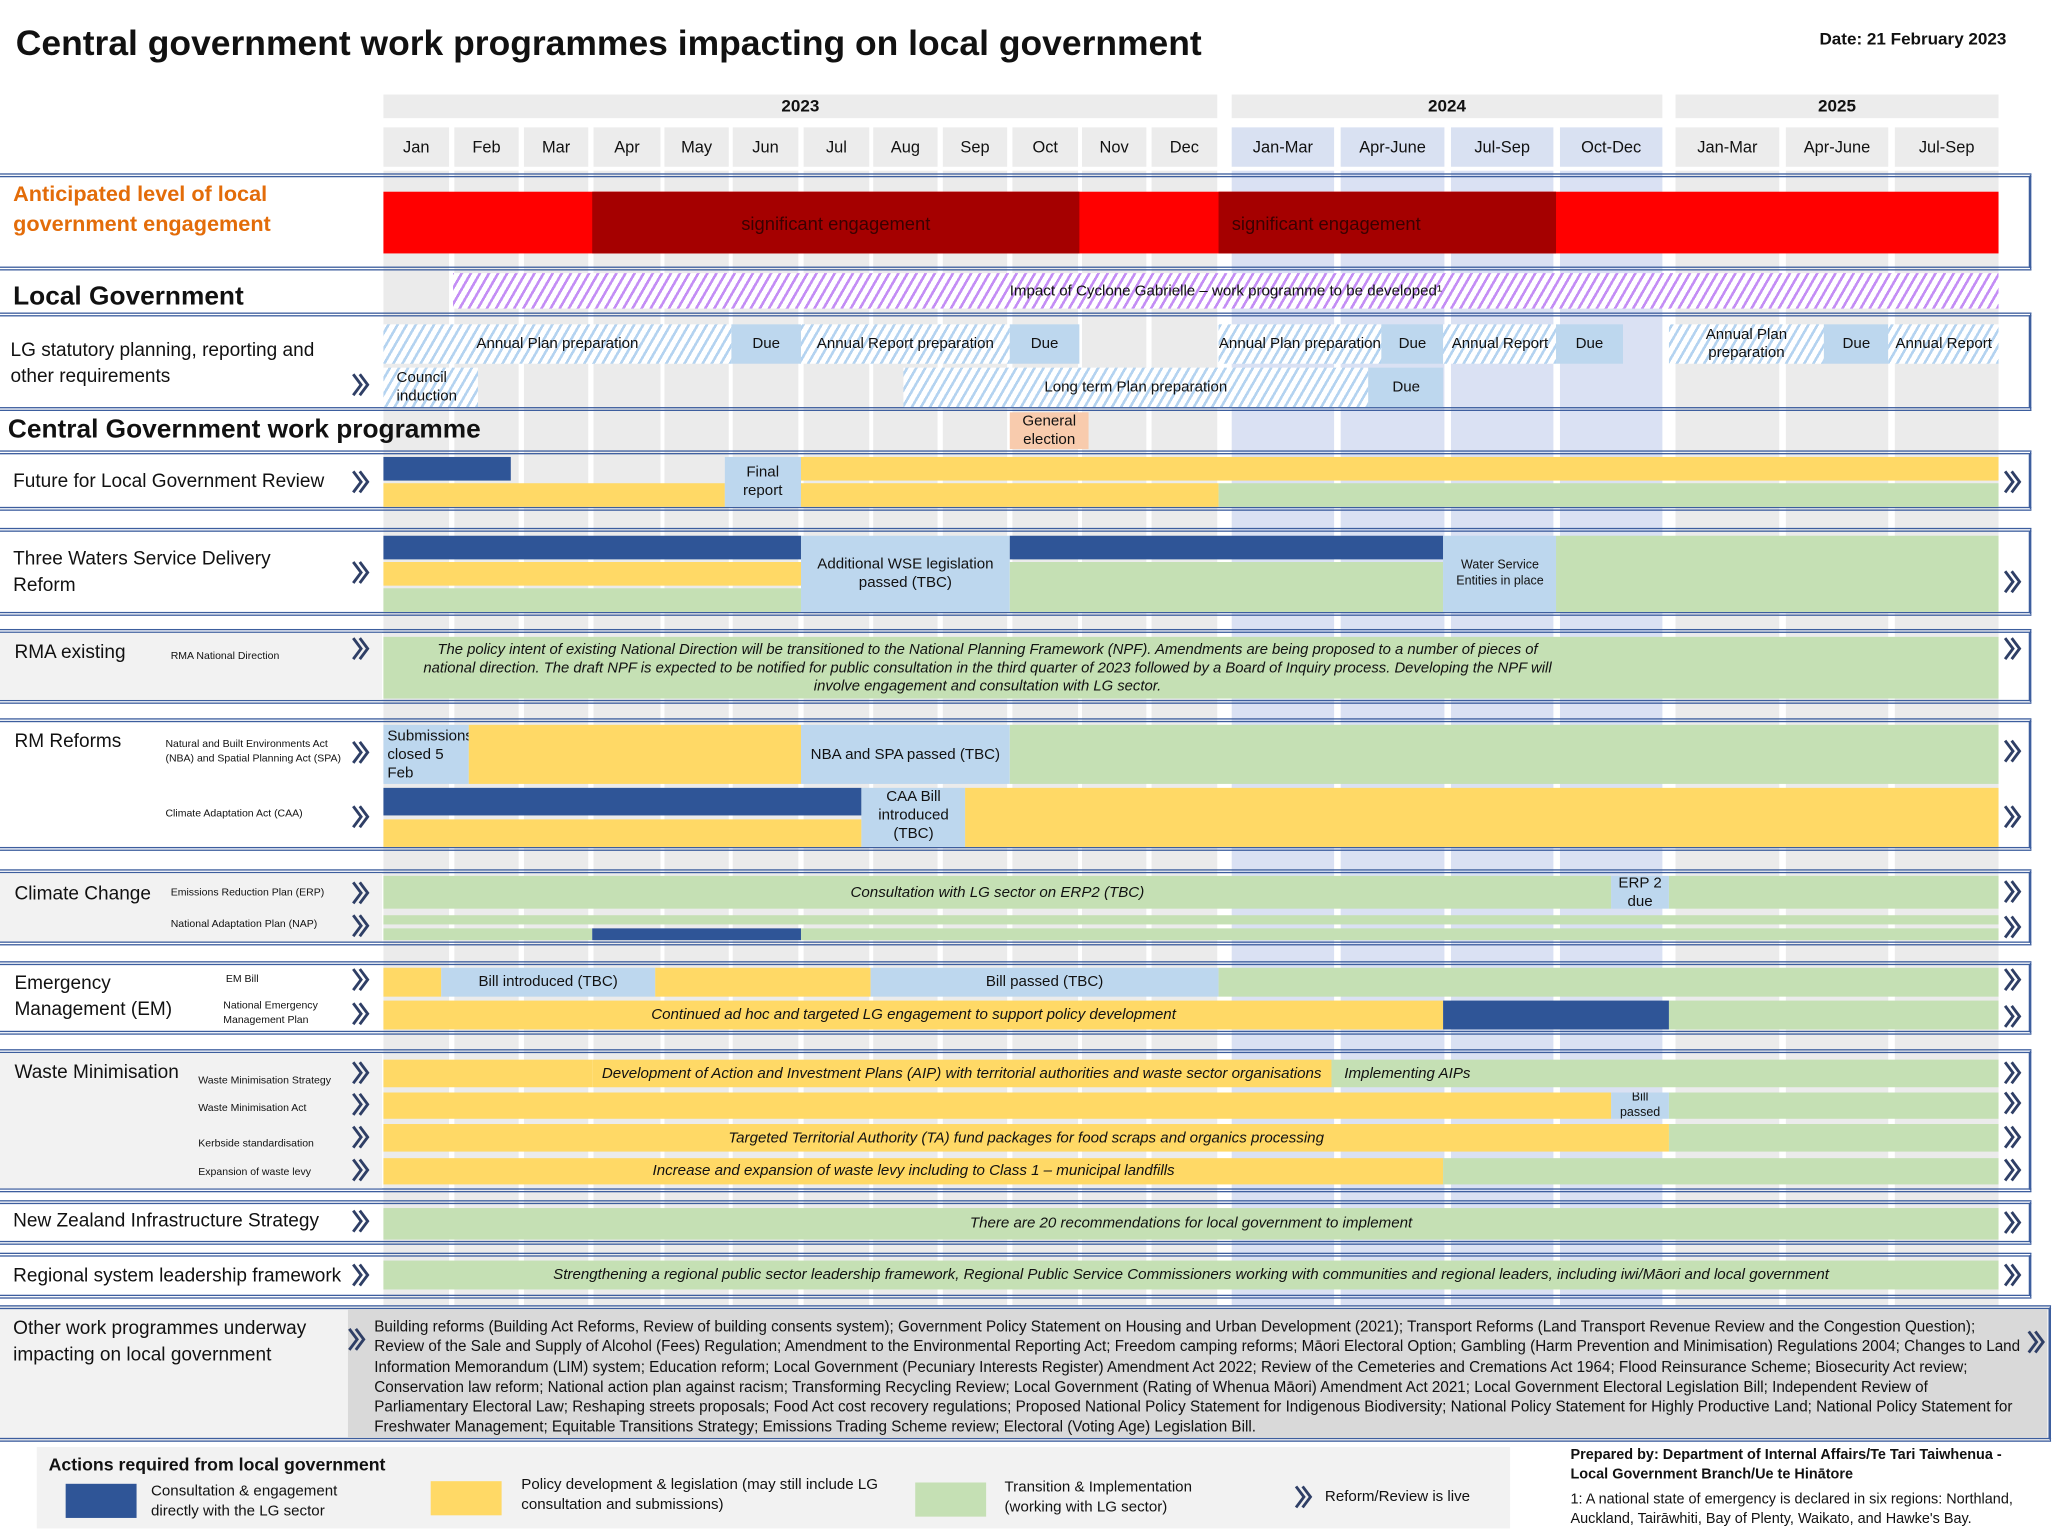 The image size is (2059, 1534). What do you see at coordinates (1500, 573) in the screenshot?
I see `water-bar-milestone: Water Service Entities in place` at bounding box center [1500, 573].